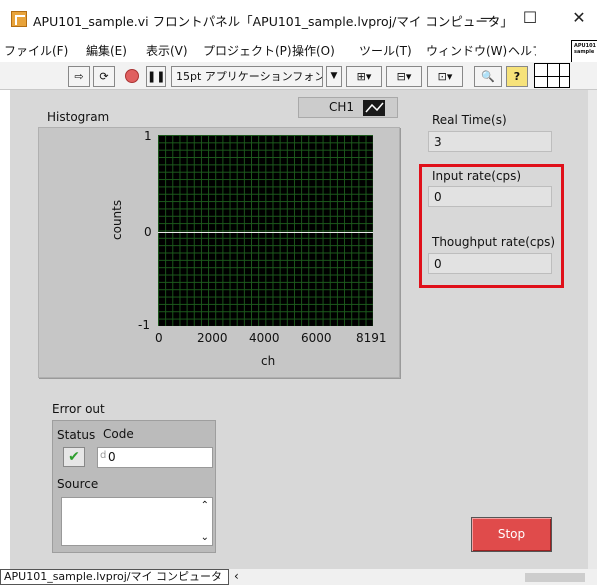 This screenshot has height=585, width=597. Describe the element at coordinates (118, 434) in the screenshot. I see `code-label: Code` at that location.